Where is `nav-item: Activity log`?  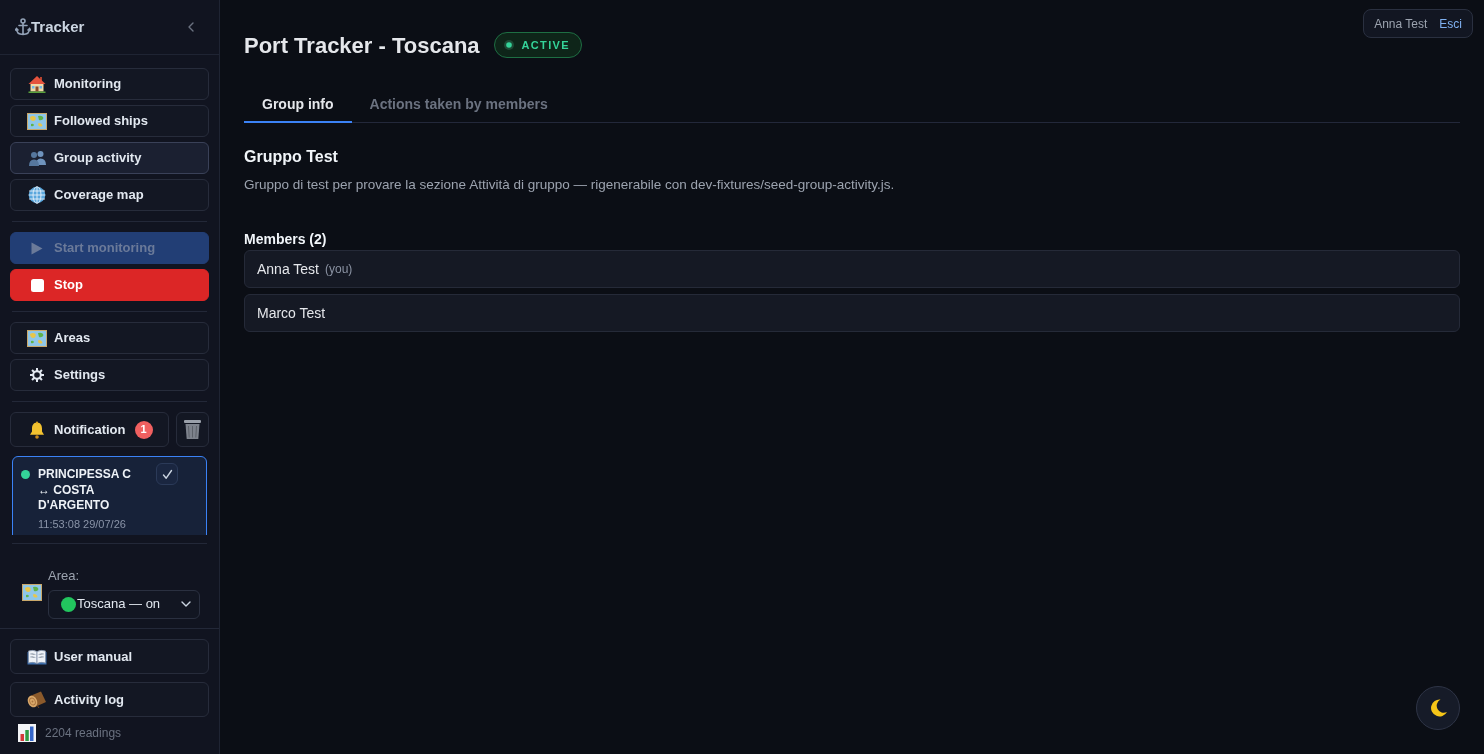 nav-item: Activity log is located at coordinates (109, 699).